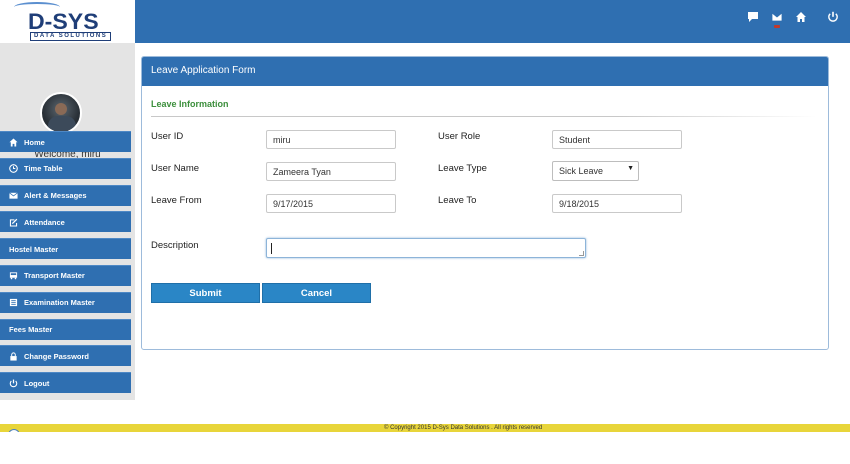 Image resolution: width=850 pixels, height=464 pixels. What do you see at coordinates (13, 169) in the screenshot?
I see `clock-icon` at bounding box center [13, 169].